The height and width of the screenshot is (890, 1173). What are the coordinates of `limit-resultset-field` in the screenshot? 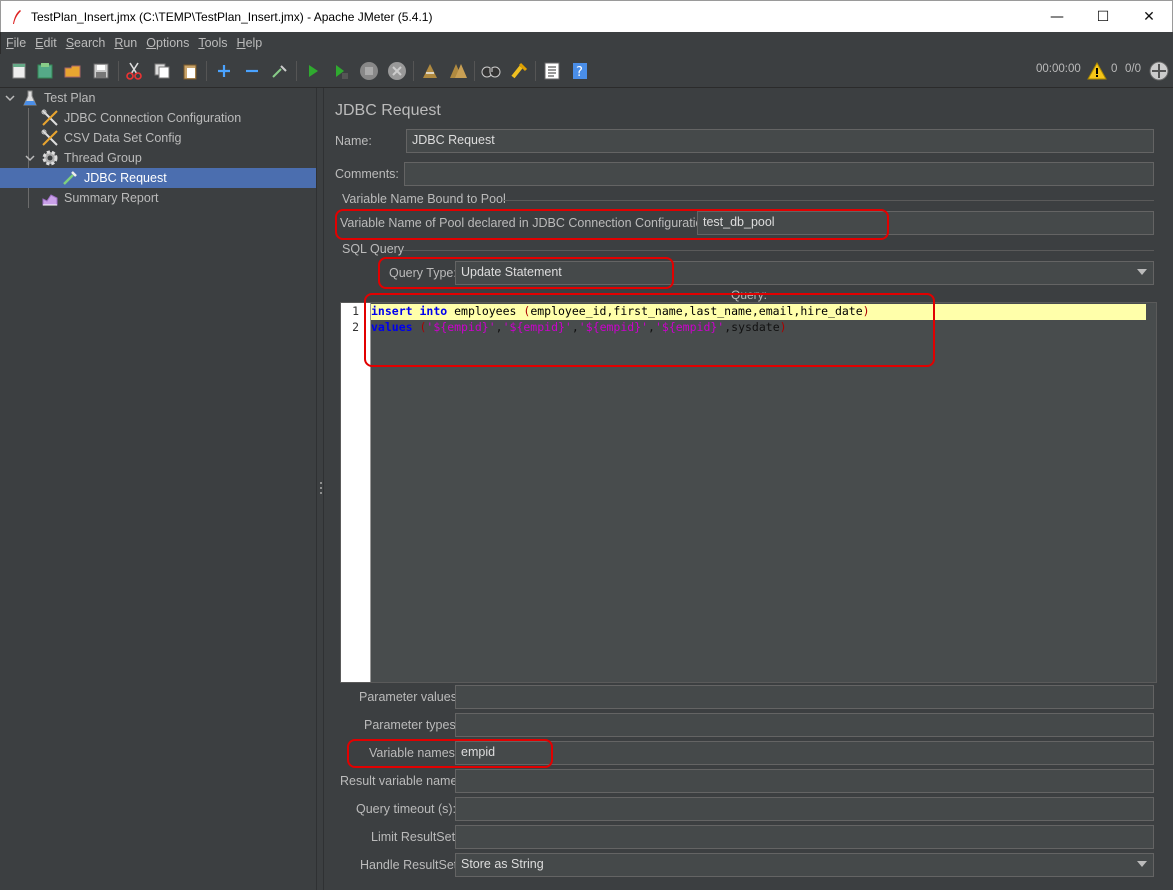 It's located at (804, 837).